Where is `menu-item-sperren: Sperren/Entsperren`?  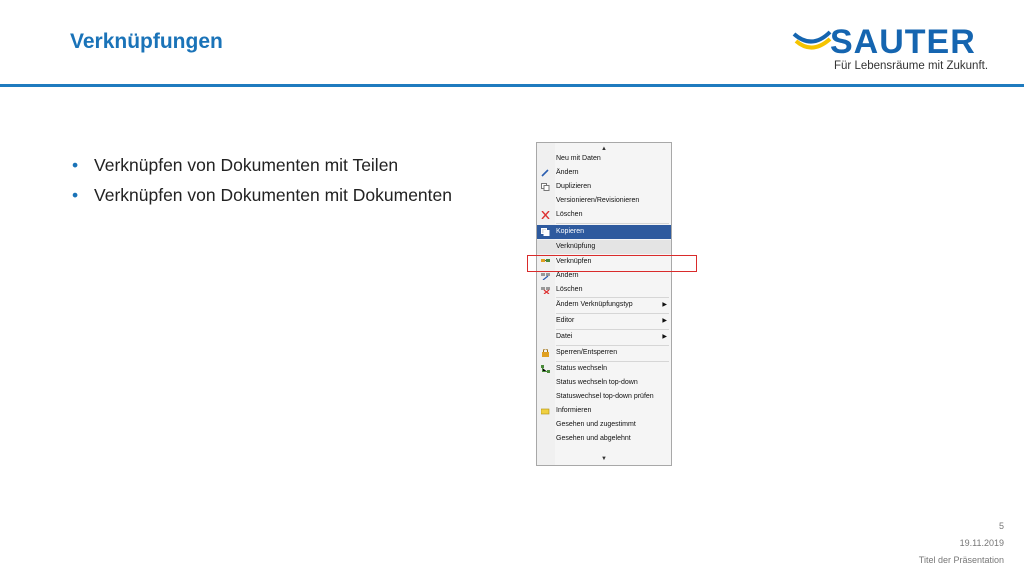
menu-item-sperren: Sperren/Entsperren is located at coordinates (604, 353).